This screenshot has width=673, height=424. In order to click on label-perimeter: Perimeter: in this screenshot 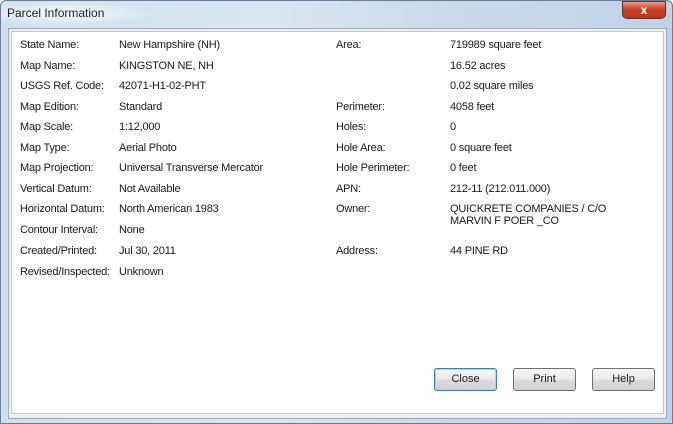, I will do `click(360, 107)`.